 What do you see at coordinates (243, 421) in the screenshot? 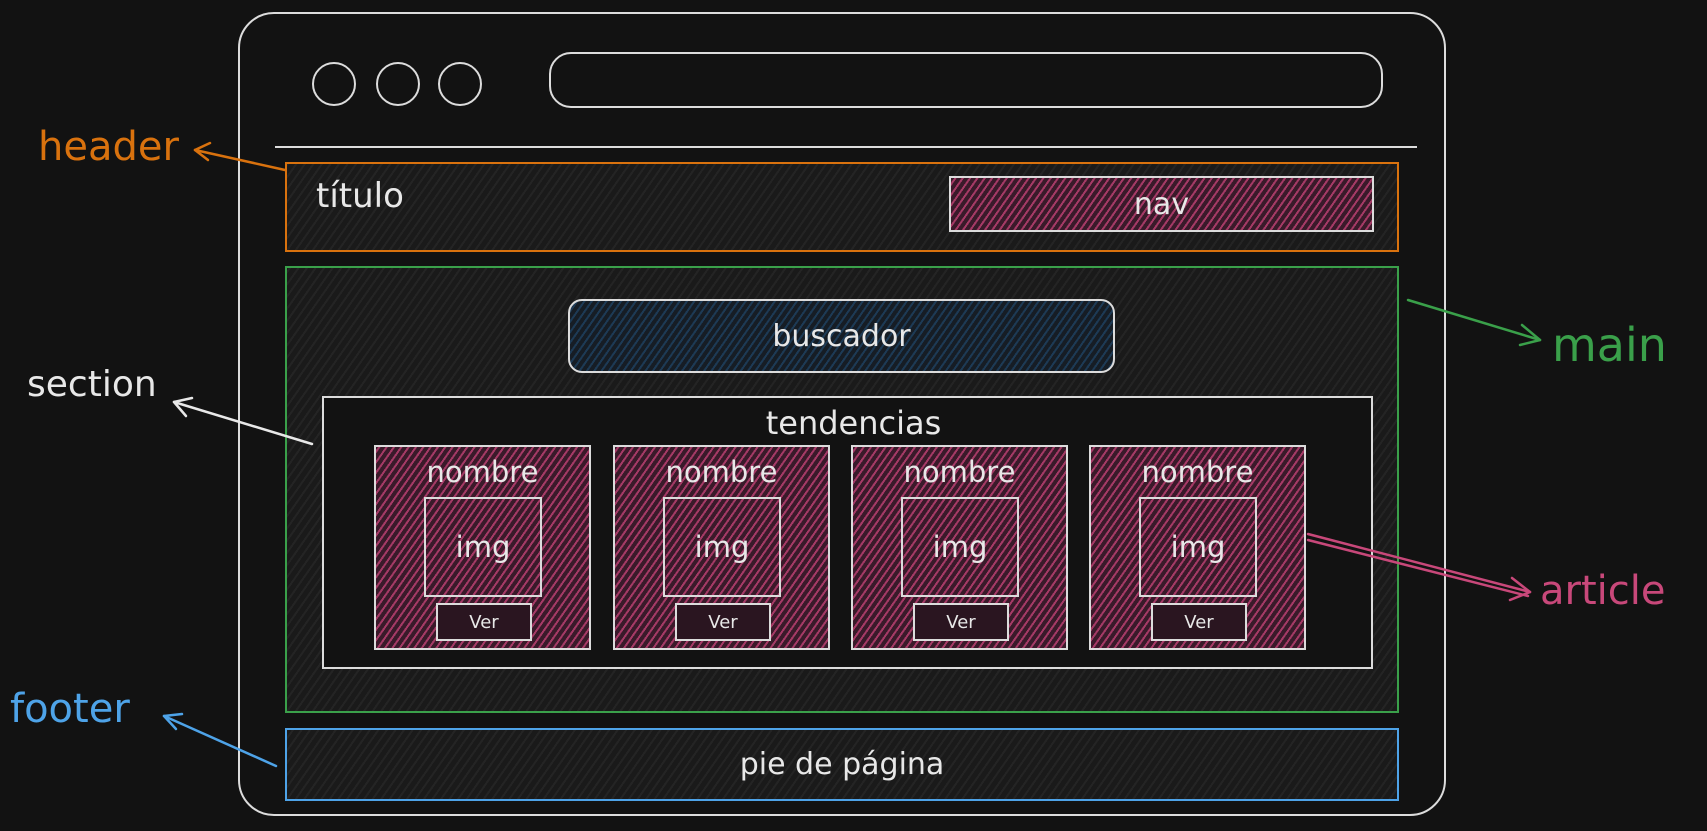
I see `arrow-section` at bounding box center [243, 421].